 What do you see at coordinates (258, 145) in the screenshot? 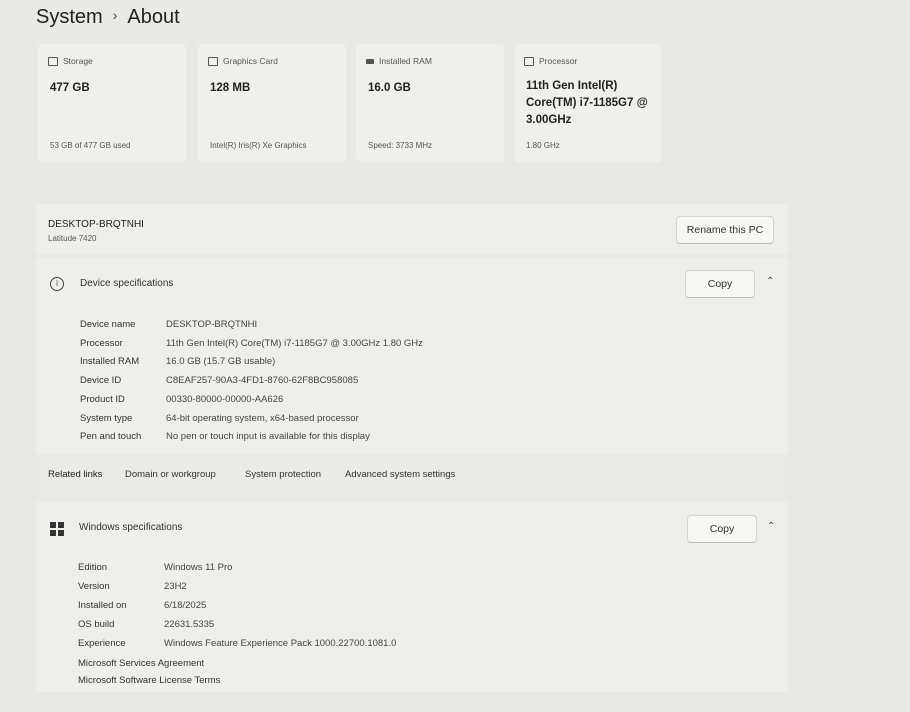
I see `tile-footer: Intel(R) Iris(R) Xe Graphics` at bounding box center [258, 145].